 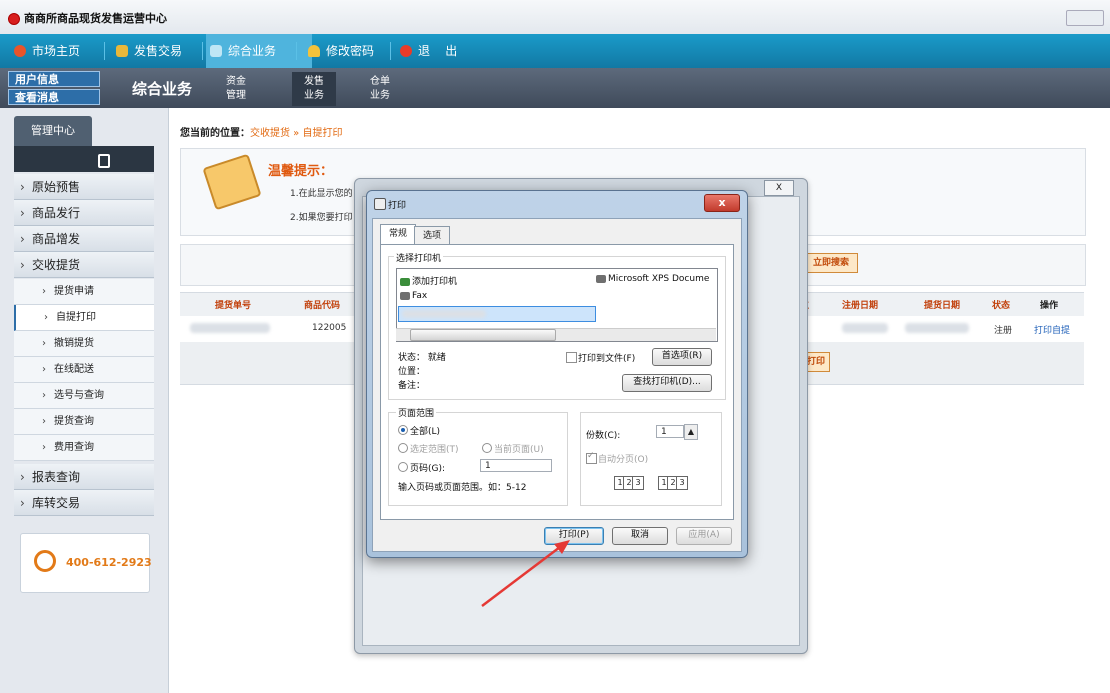 What do you see at coordinates (591, 457) in the screenshot?
I see `collate-checkbox` at bounding box center [591, 457].